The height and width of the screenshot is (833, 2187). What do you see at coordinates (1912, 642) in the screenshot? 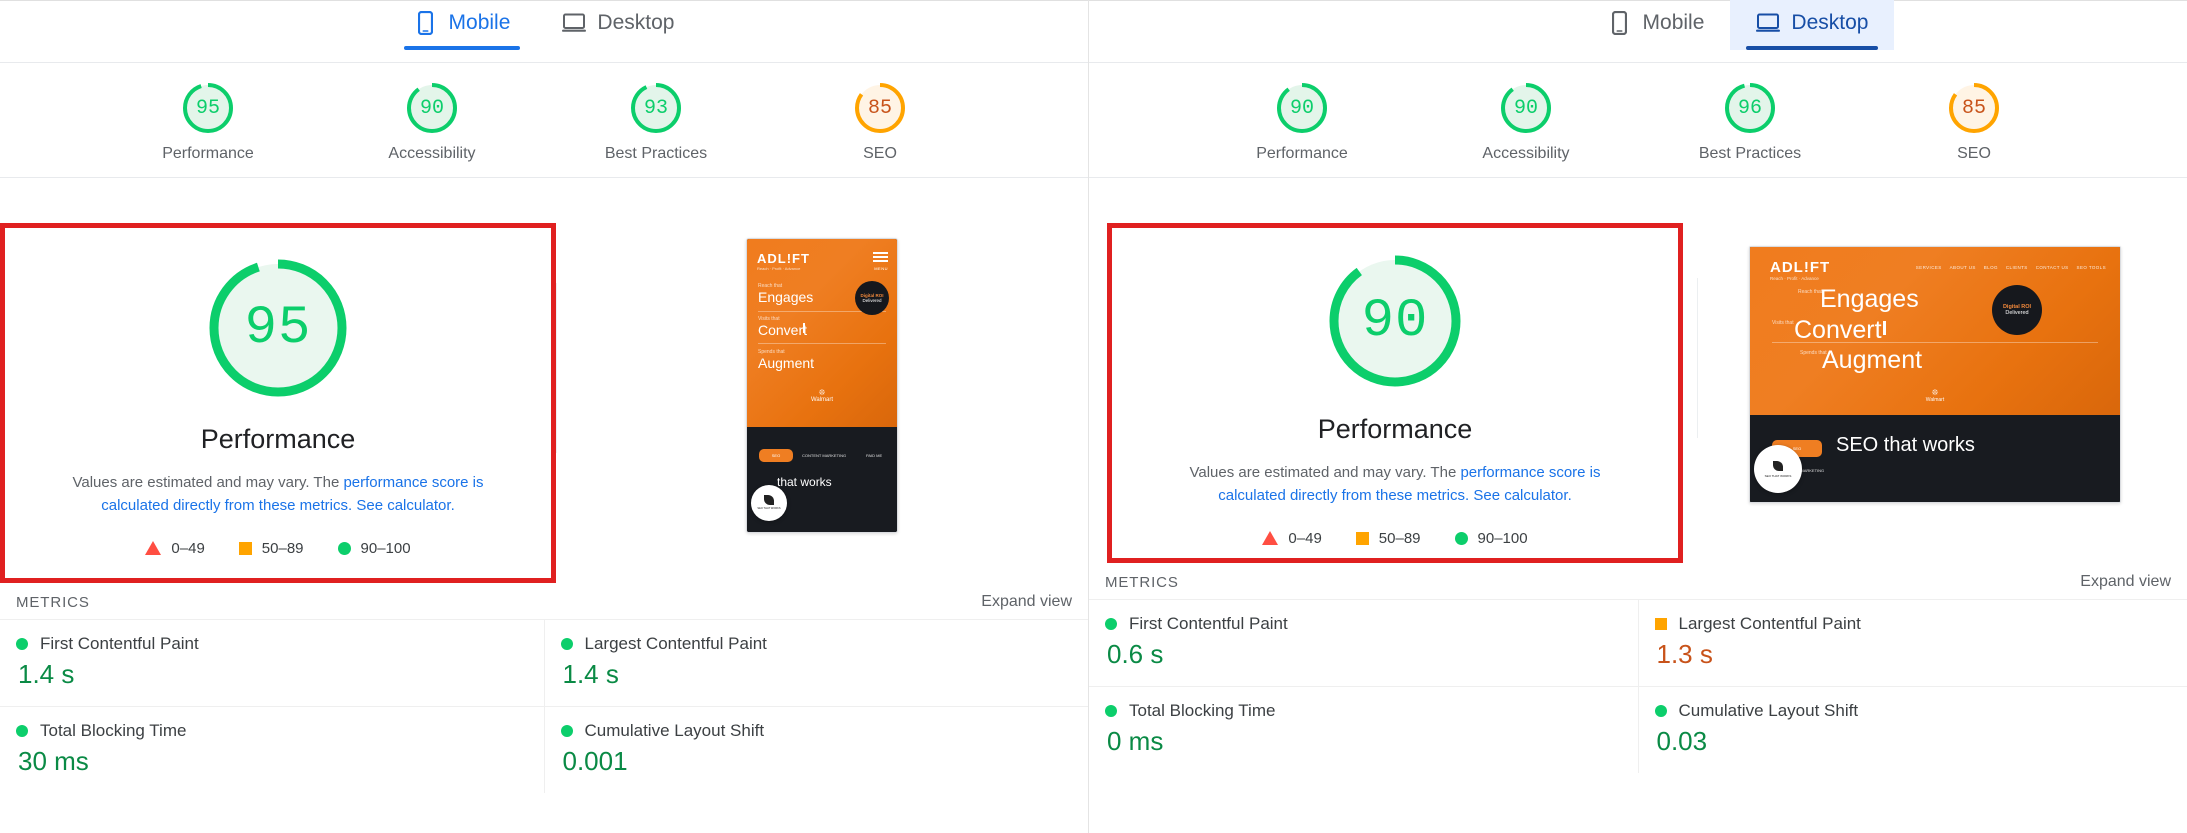
I see `metric-row: Largest Contentful Paint 1.3 s` at bounding box center [1912, 642].